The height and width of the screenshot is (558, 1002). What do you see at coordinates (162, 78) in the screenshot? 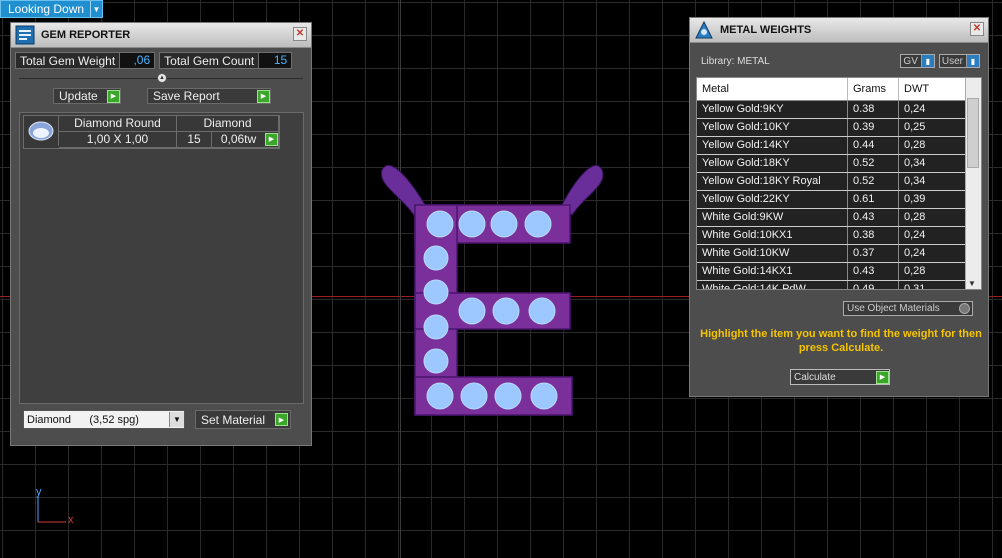
I see `collapse-handle: ▲` at bounding box center [162, 78].